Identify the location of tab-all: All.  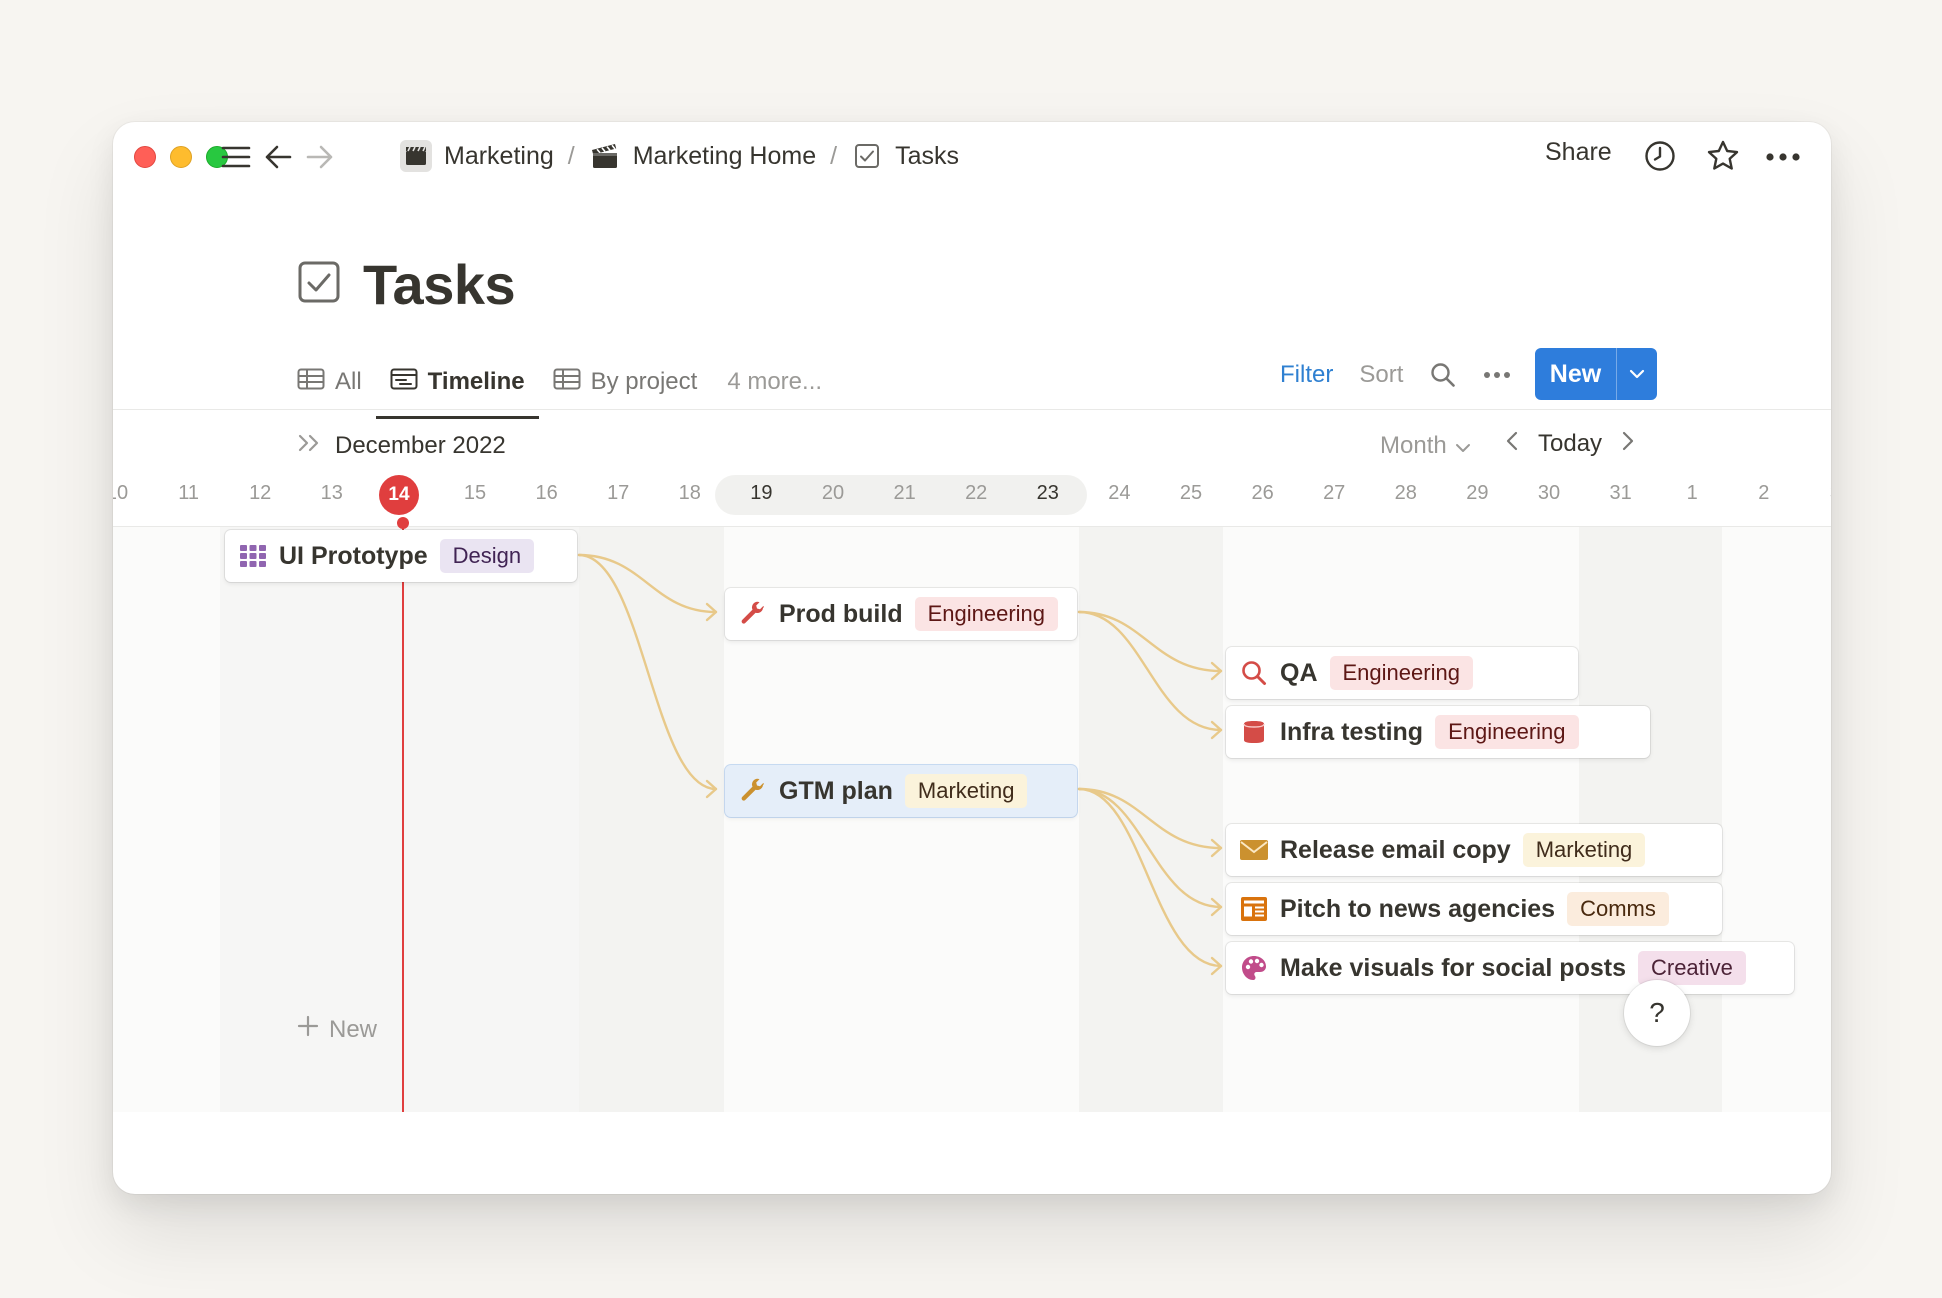
(336, 382).